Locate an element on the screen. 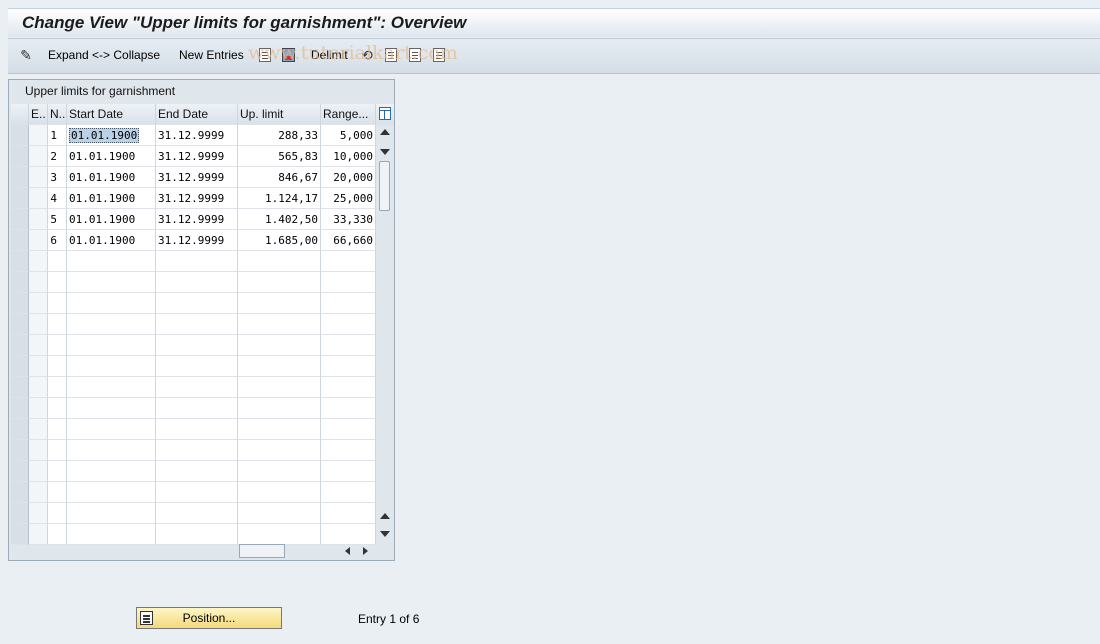 This screenshot has height=644, width=1100. column-header-e: E.. is located at coordinates (38, 114).